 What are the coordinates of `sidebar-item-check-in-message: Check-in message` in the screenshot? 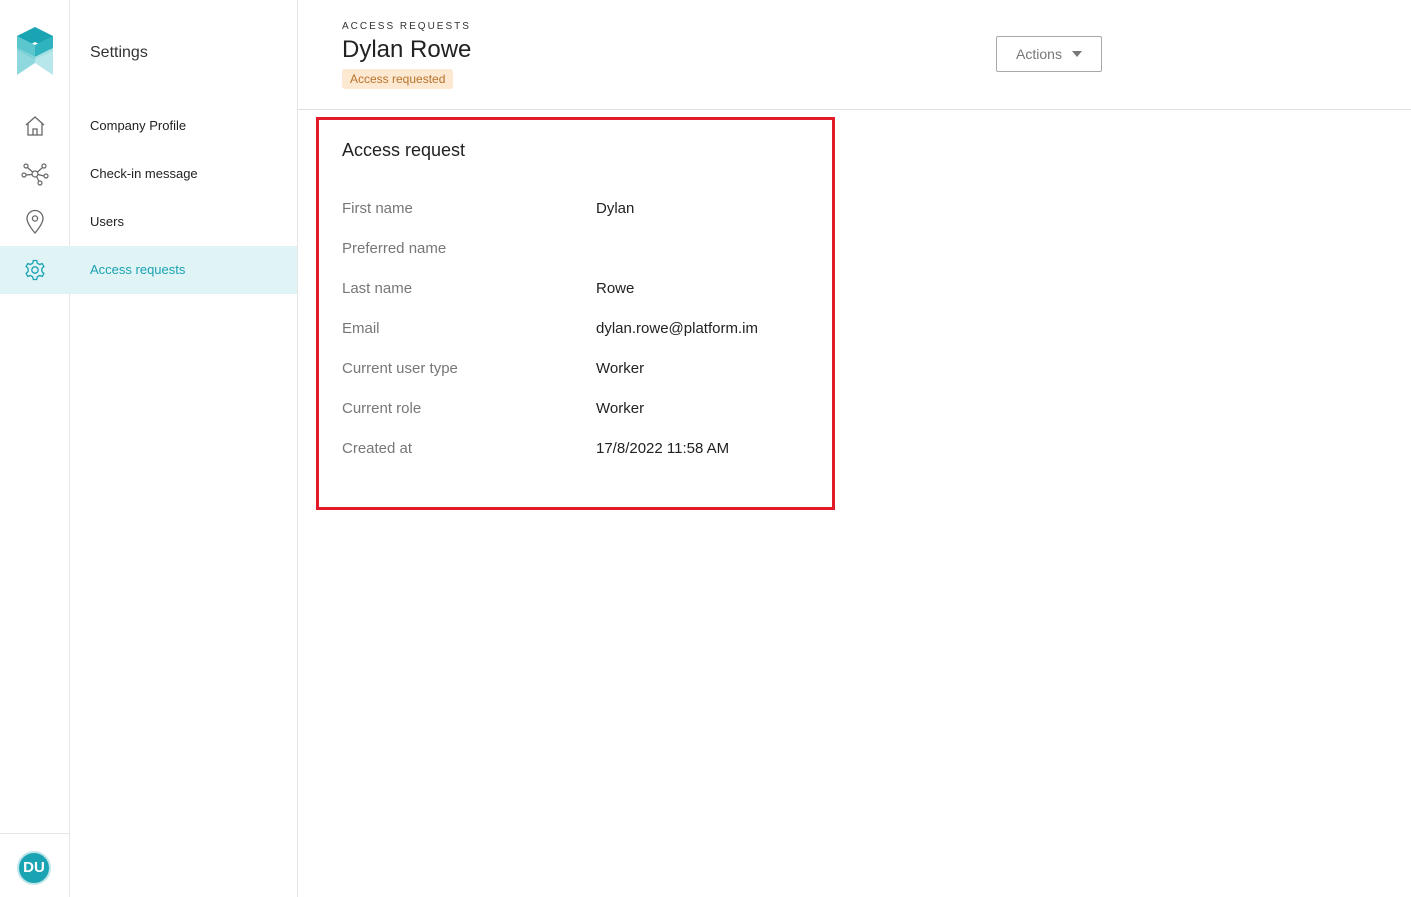 It's located at (183, 174).